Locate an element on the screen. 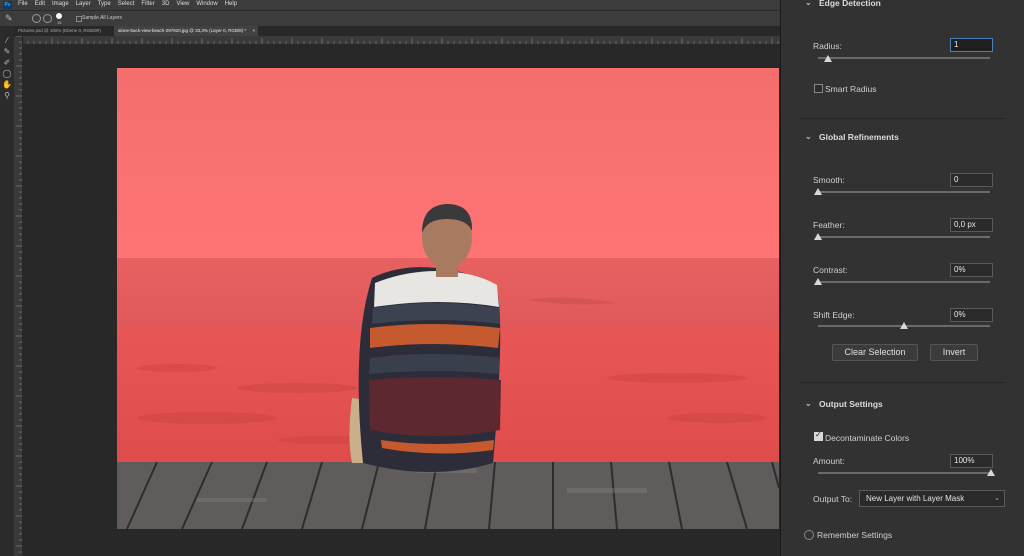  refine-brush-tool-icon: ✎ is located at coordinates (7, 51).